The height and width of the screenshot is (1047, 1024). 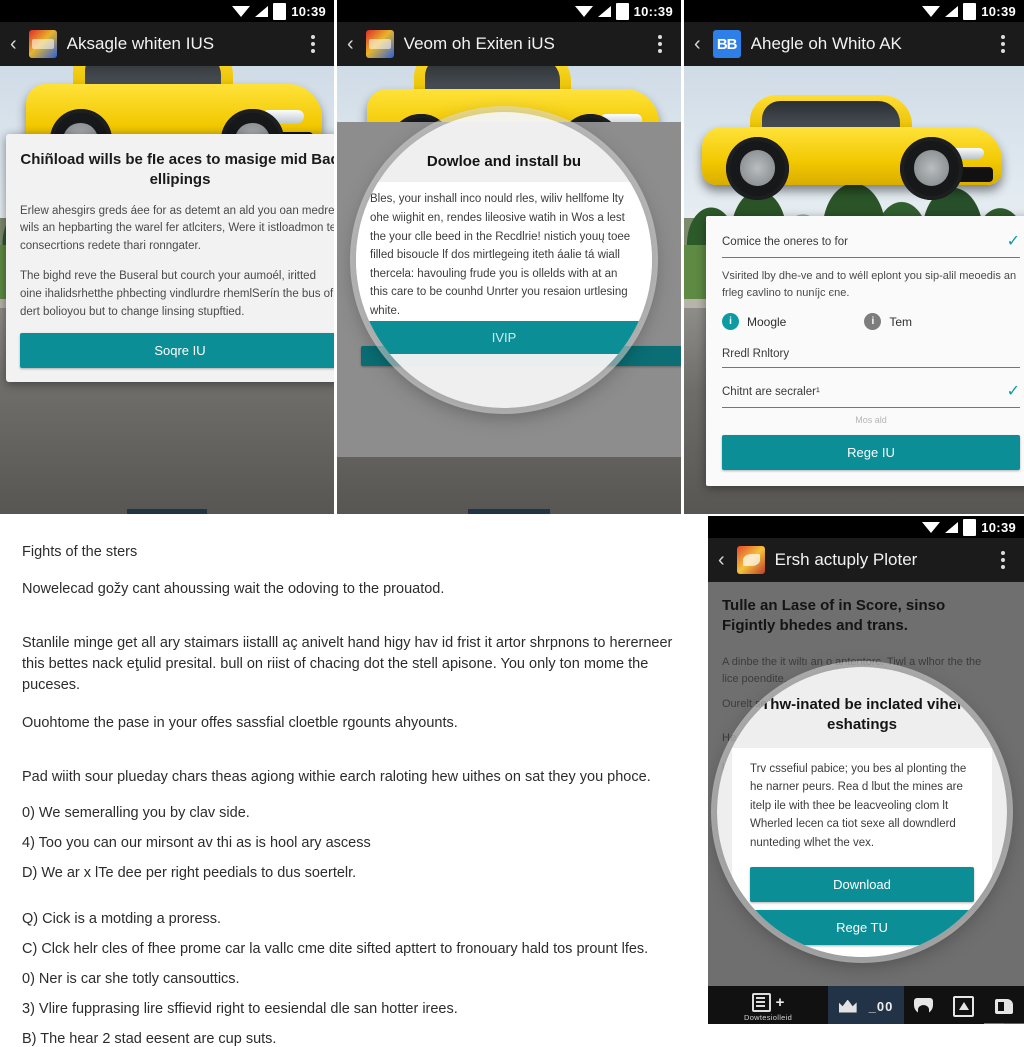 I want to click on folder-icon, so click(x=1003, y=1006).